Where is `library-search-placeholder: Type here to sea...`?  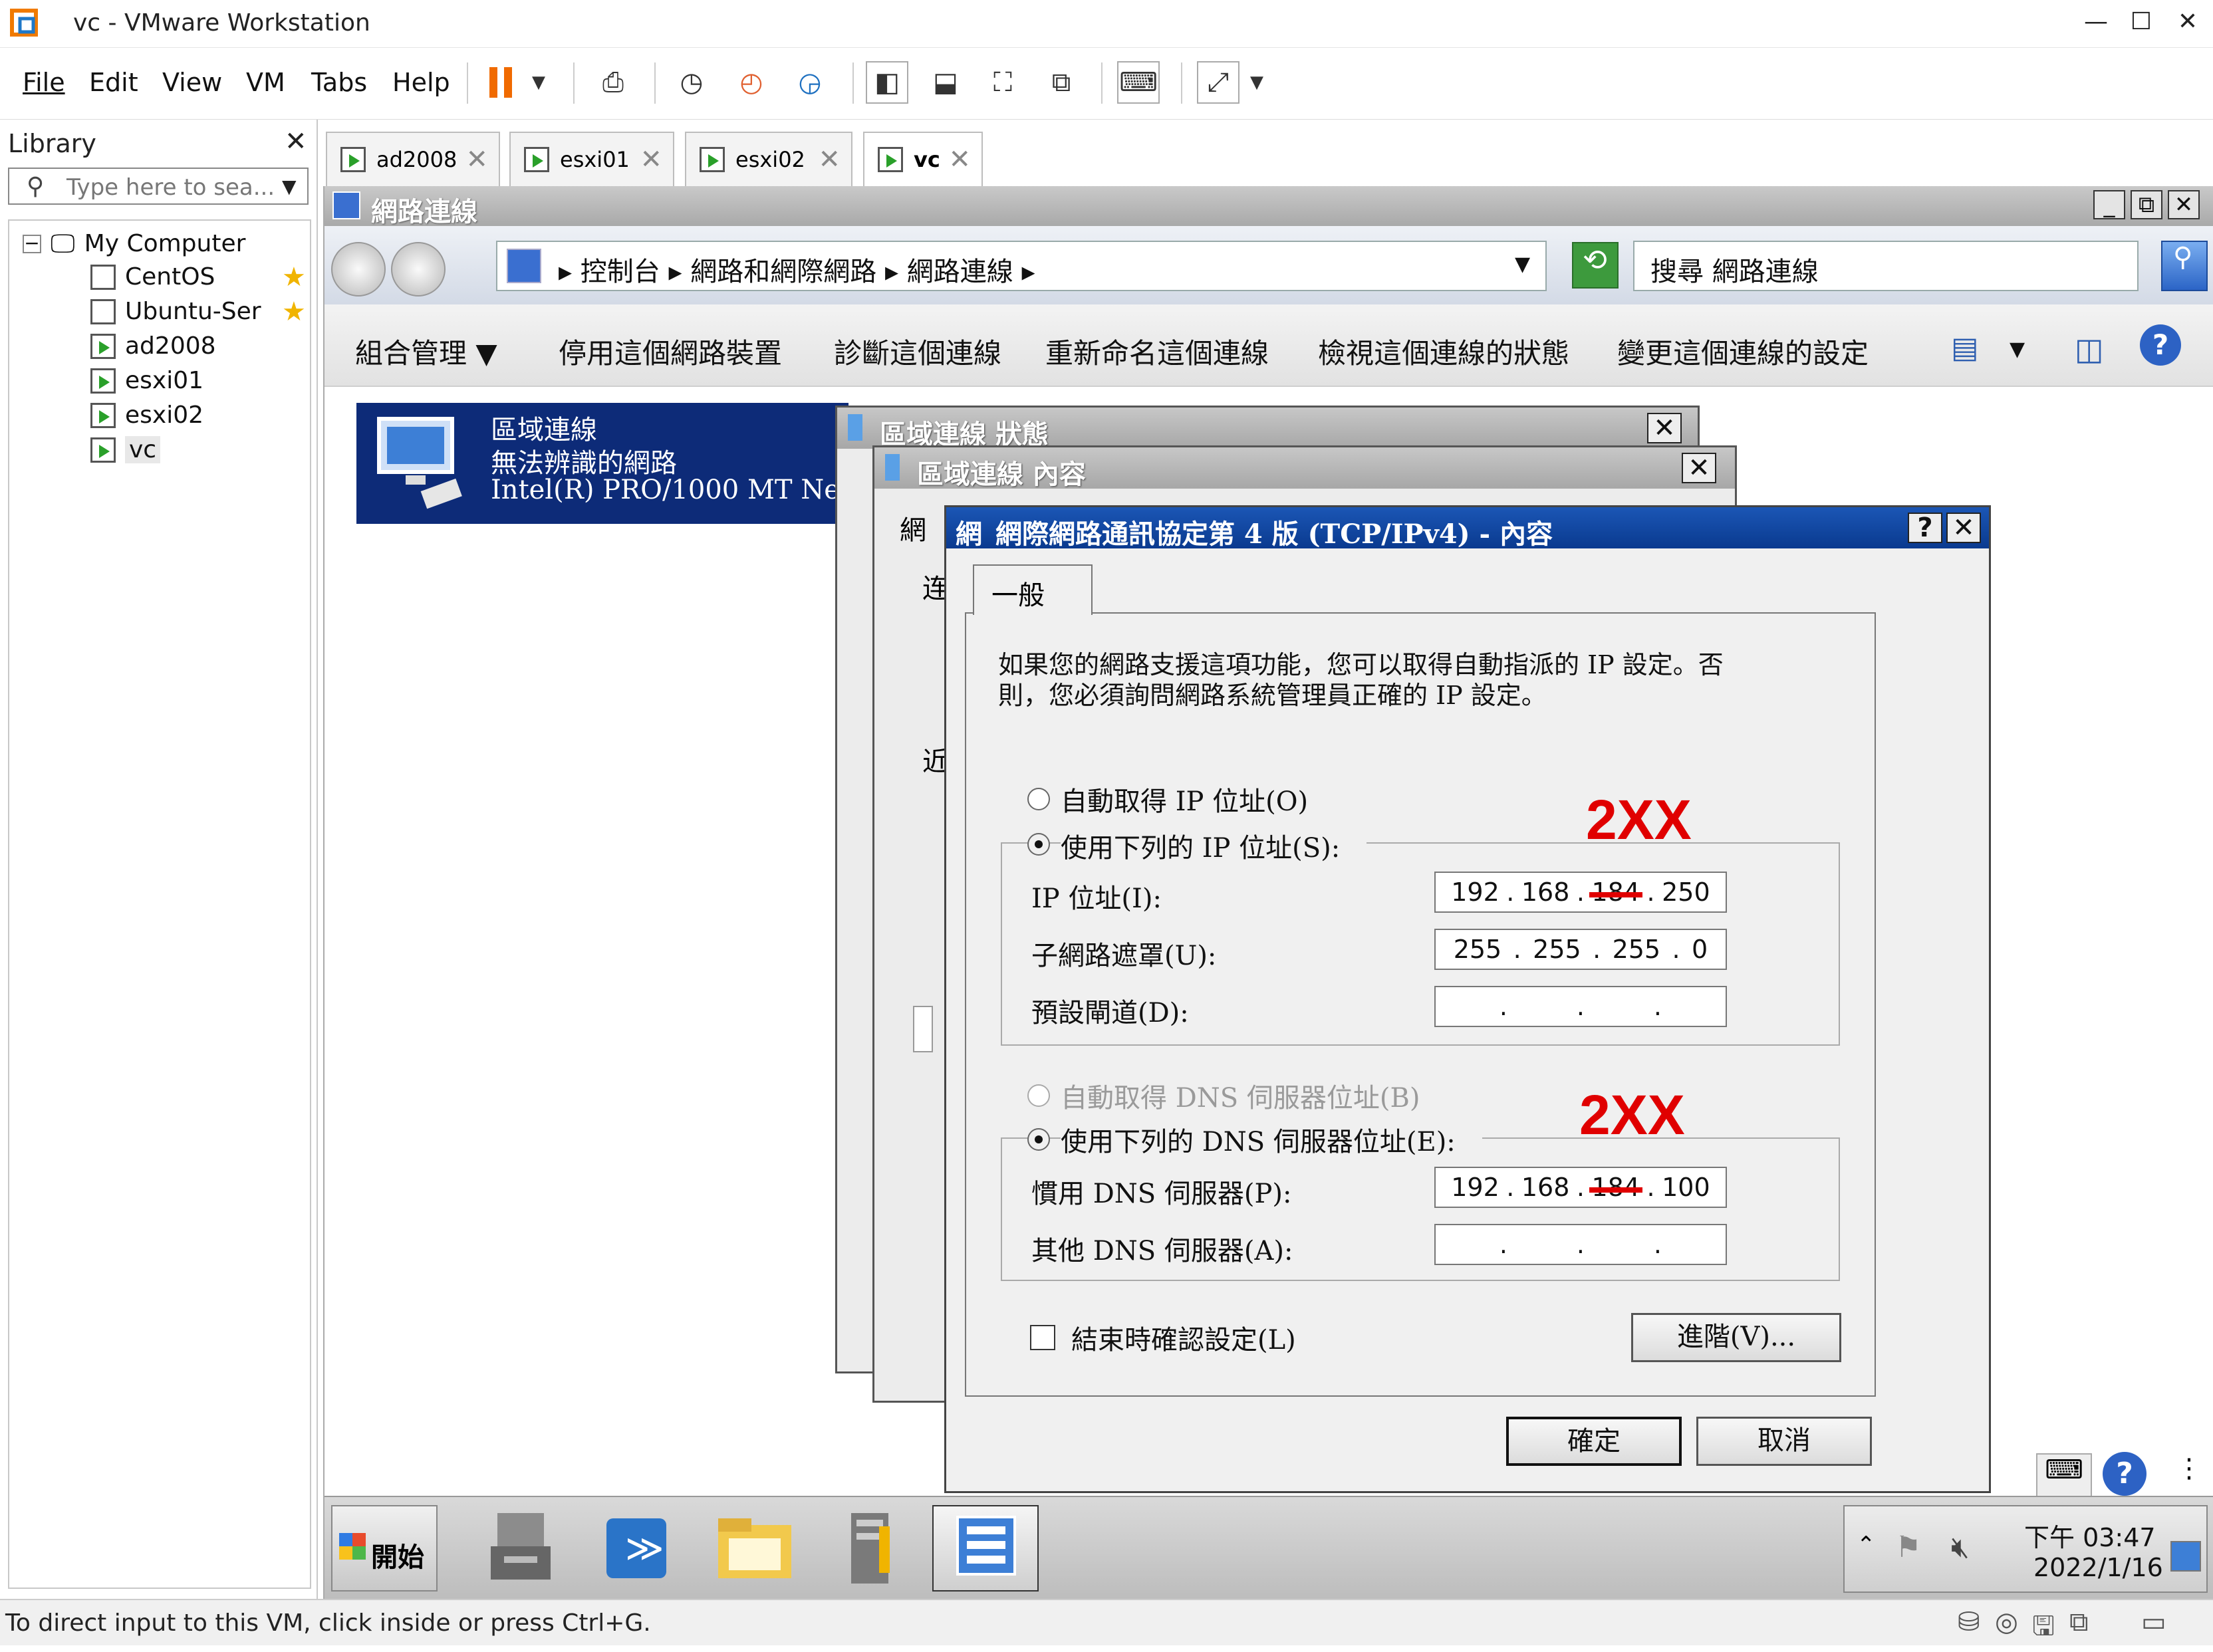
library-search-placeholder: Type here to sea... is located at coordinates (170, 187).